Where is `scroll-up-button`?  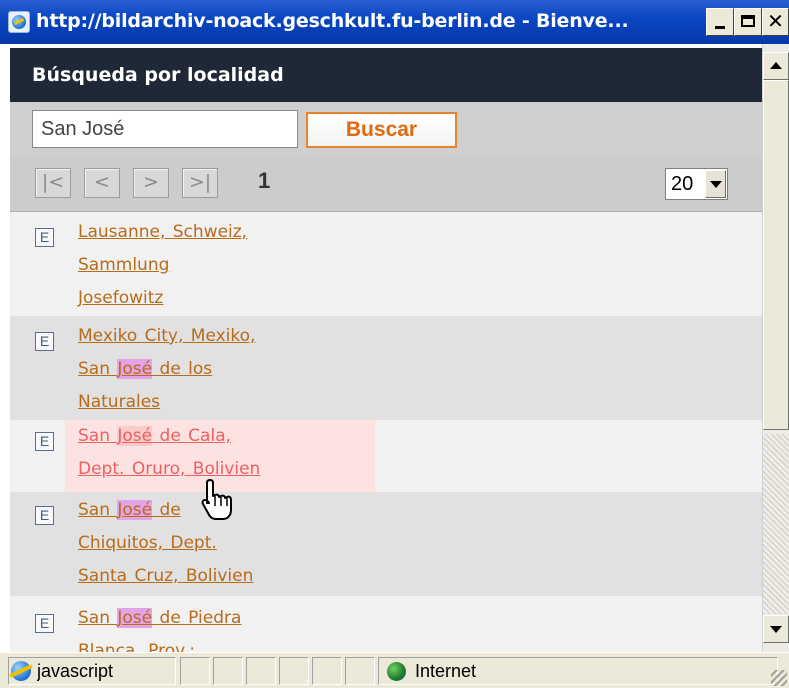
scroll-up-button is located at coordinates (776, 66).